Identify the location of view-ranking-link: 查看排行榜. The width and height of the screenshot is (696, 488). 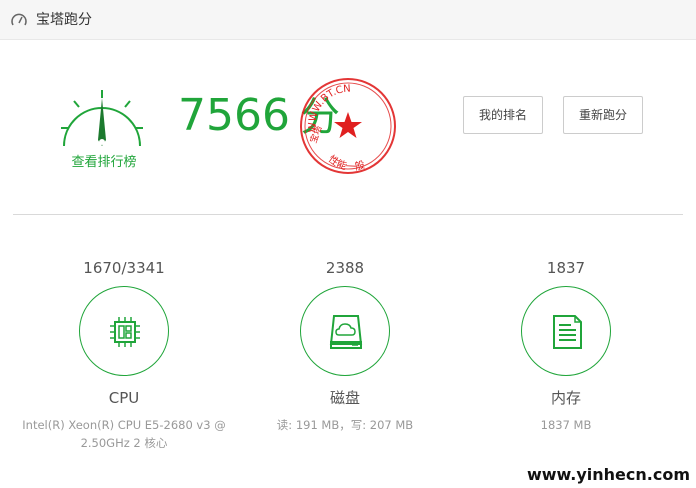
(104, 160).